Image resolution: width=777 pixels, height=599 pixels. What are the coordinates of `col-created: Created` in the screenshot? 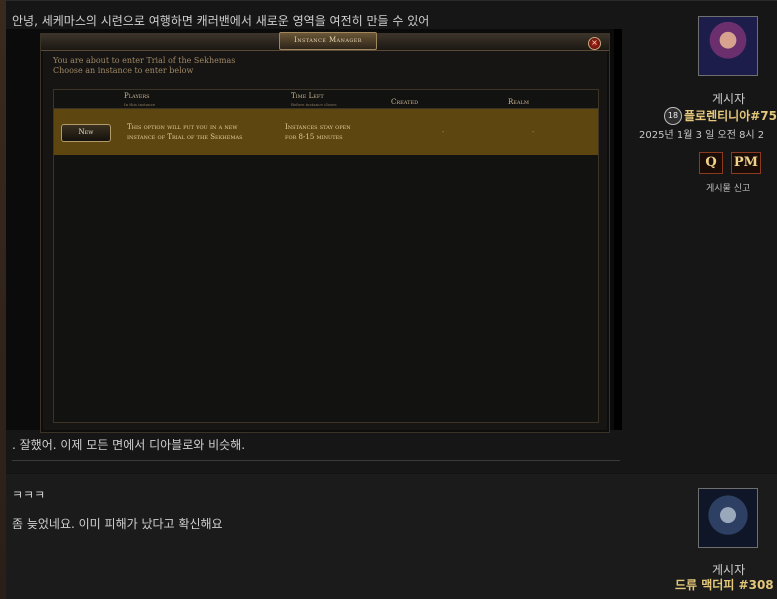 It's located at (405, 102).